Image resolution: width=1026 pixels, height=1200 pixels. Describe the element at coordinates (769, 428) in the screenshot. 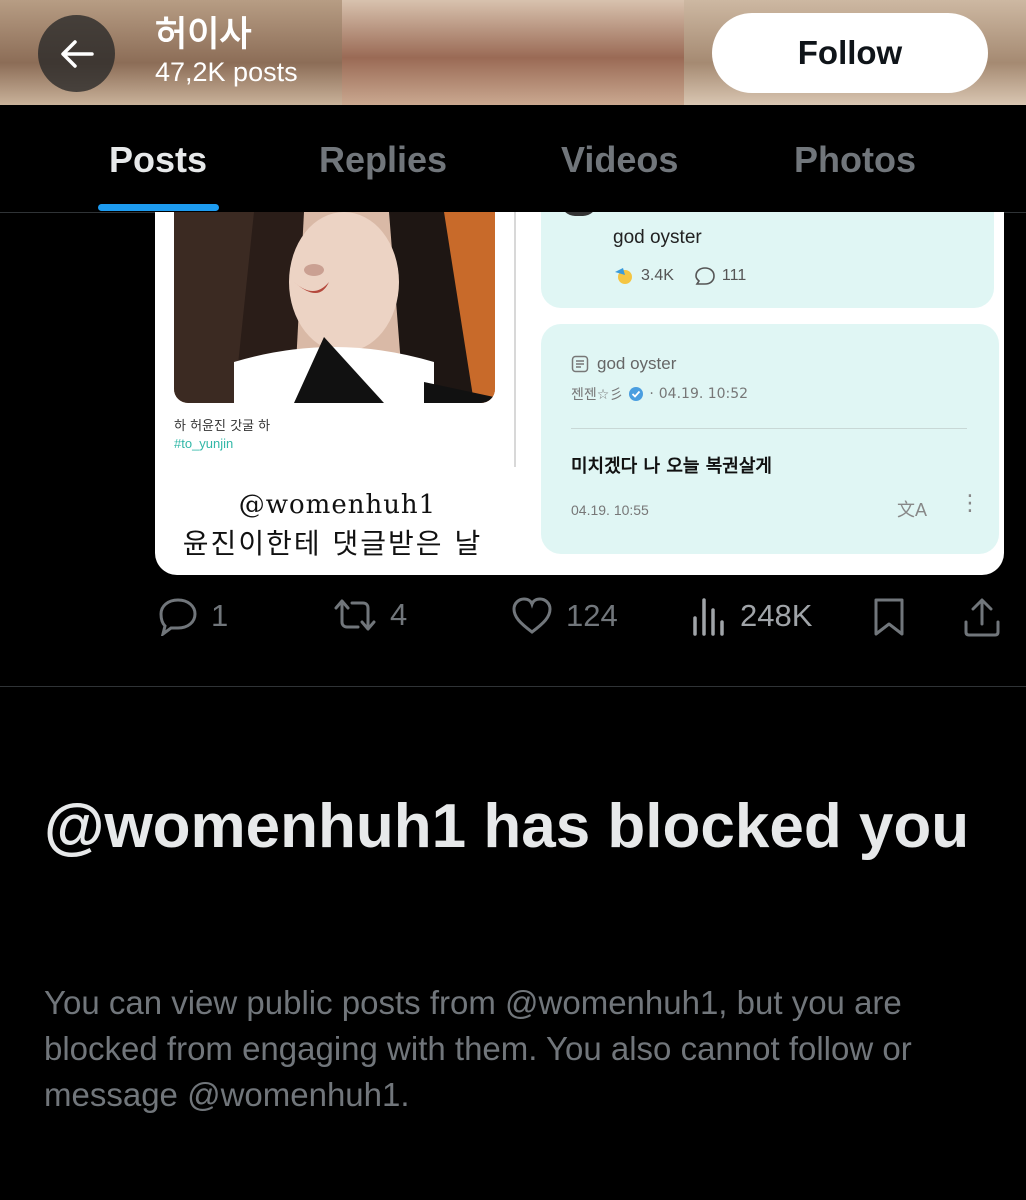

I see `card-separator` at that location.